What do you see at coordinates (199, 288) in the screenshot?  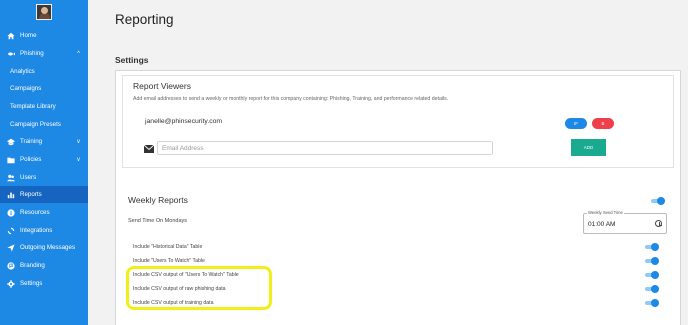 I see `highlight-annotation` at bounding box center [199, 288].